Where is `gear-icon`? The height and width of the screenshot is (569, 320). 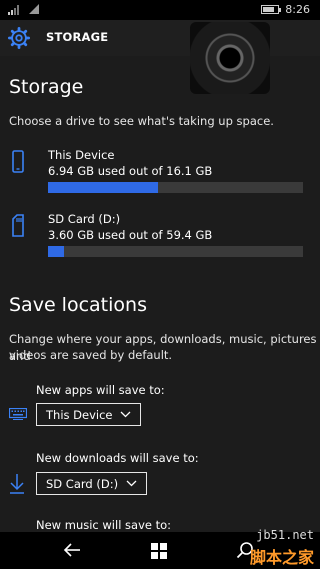
gear-icon is located at coordinates (19, 38).